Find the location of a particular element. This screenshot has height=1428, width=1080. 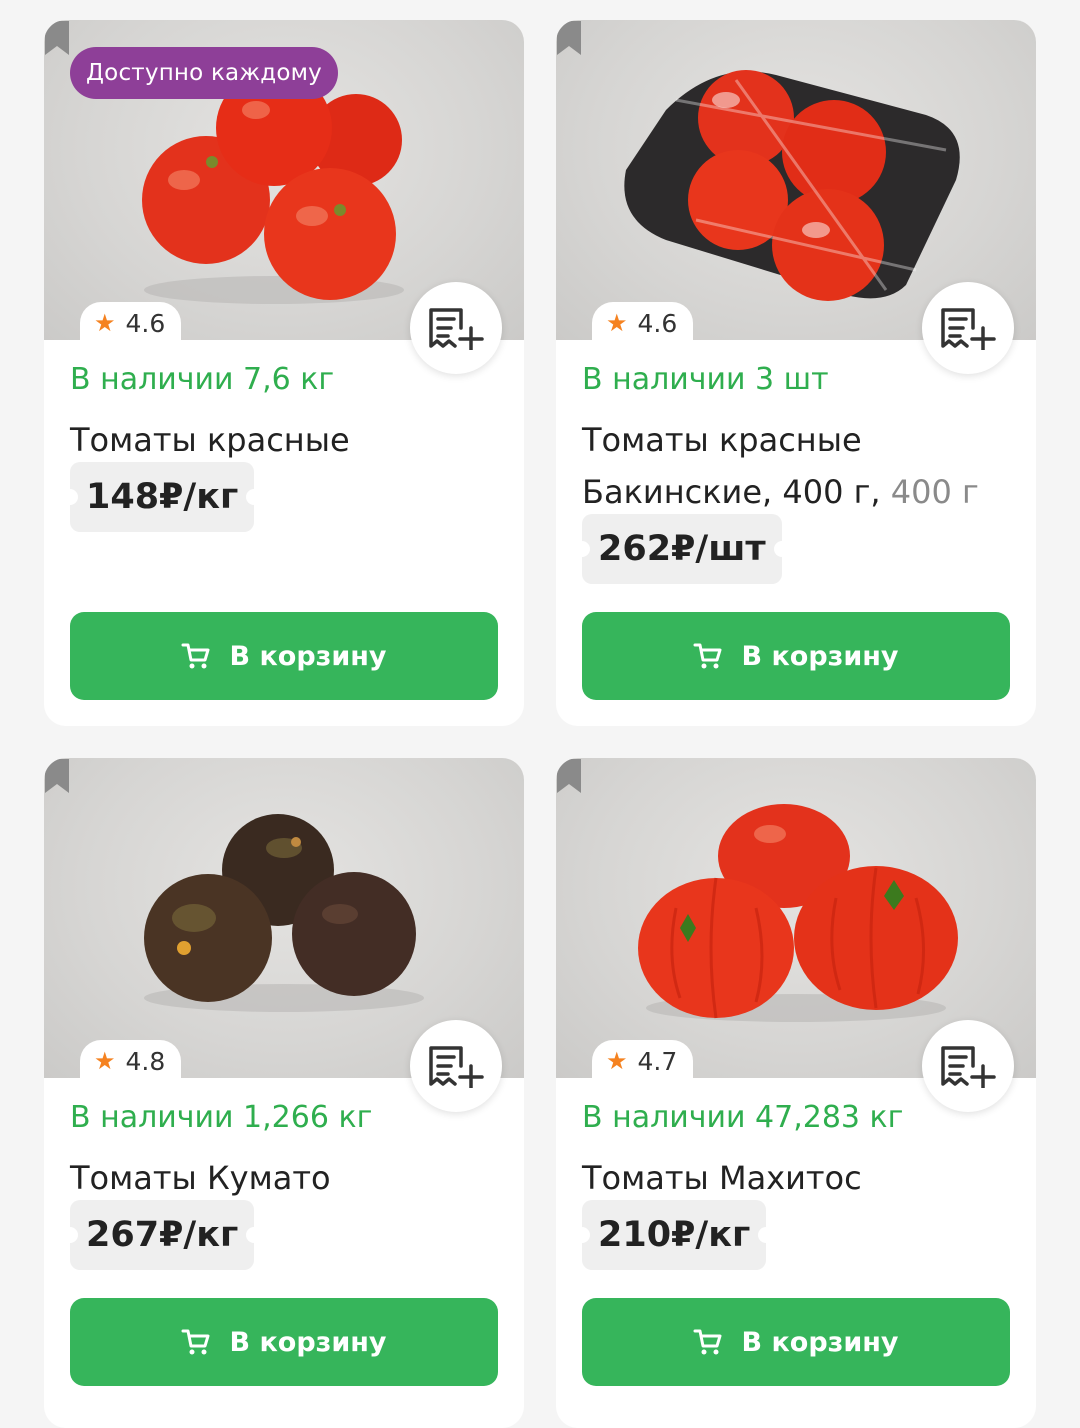

product-price: 210₽/кг is located at coordinates (674, 1235).